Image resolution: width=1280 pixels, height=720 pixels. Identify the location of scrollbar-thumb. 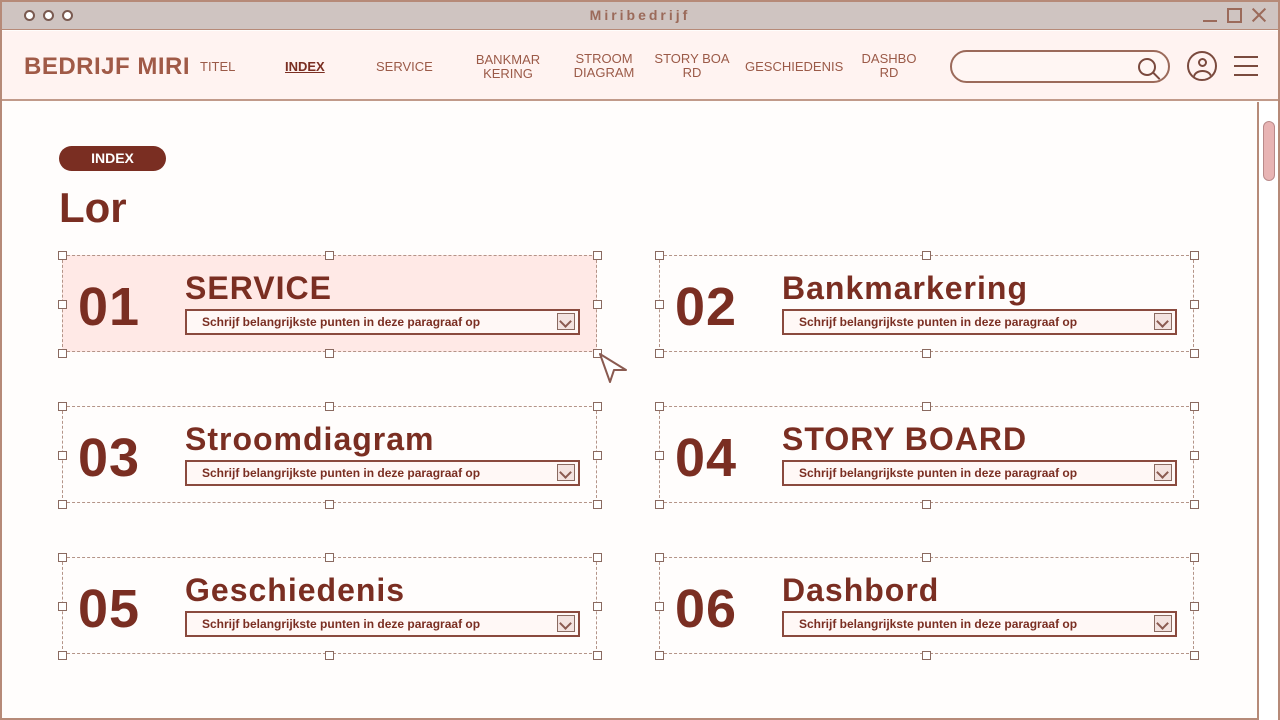
(1269, 151).